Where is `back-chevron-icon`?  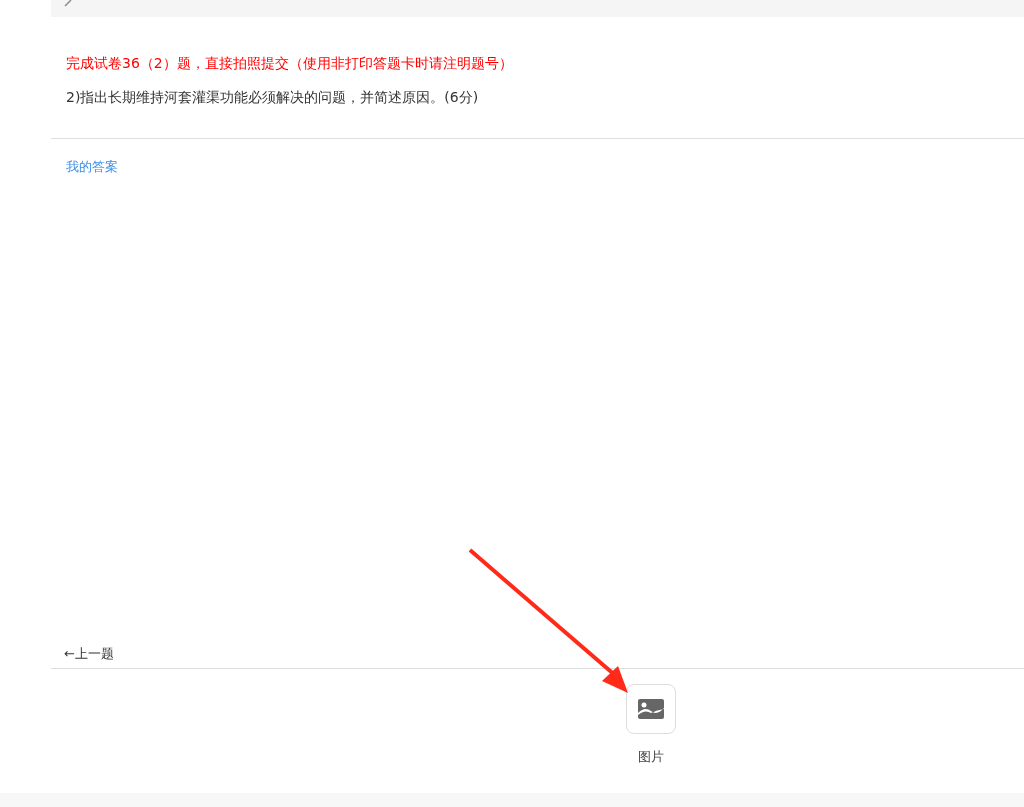
back-chevron-icon is located at coordinates (68, 4).